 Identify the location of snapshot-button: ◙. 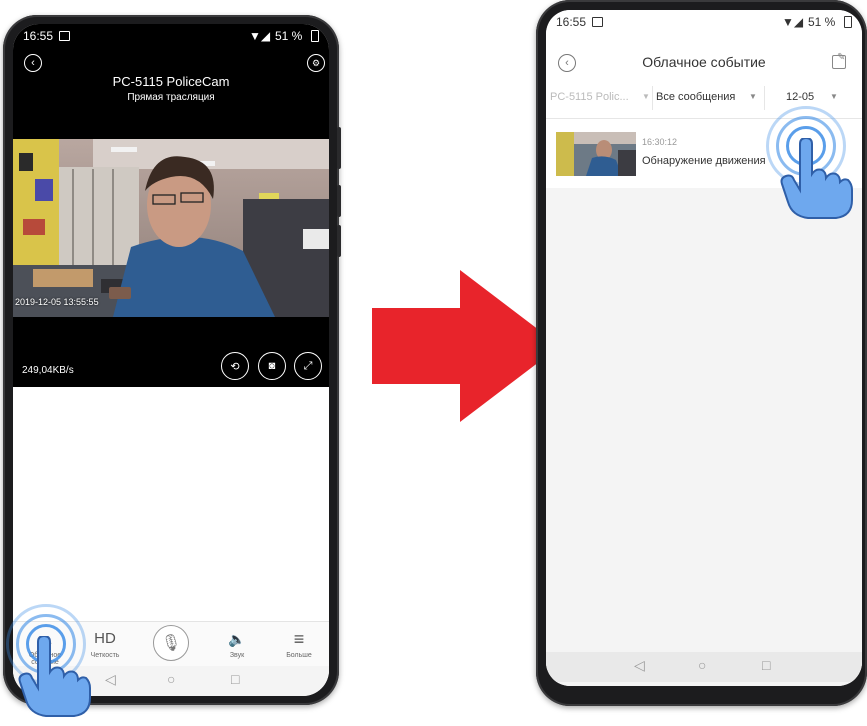
(272, 366).